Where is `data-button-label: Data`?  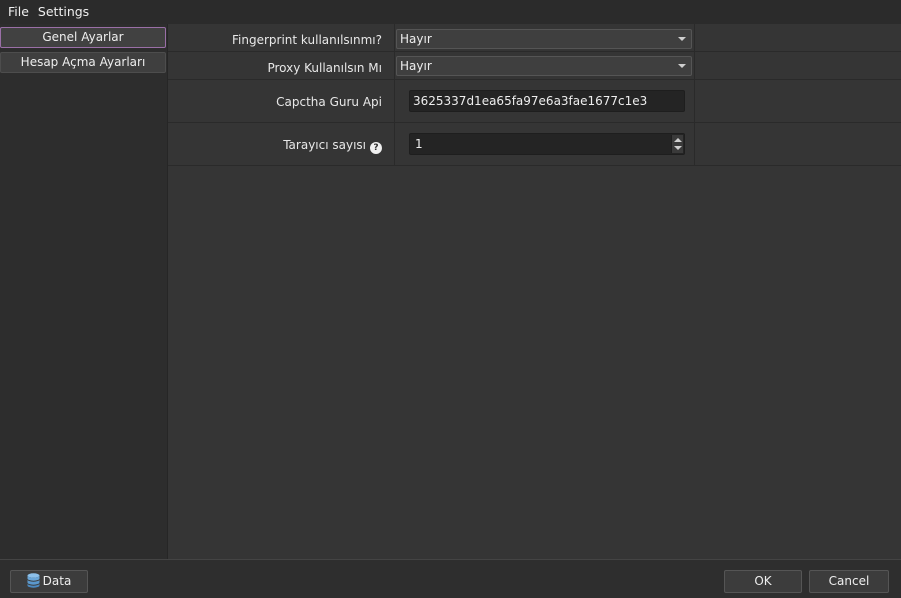
data-button-label: Data is located at coordinates (57, 581).